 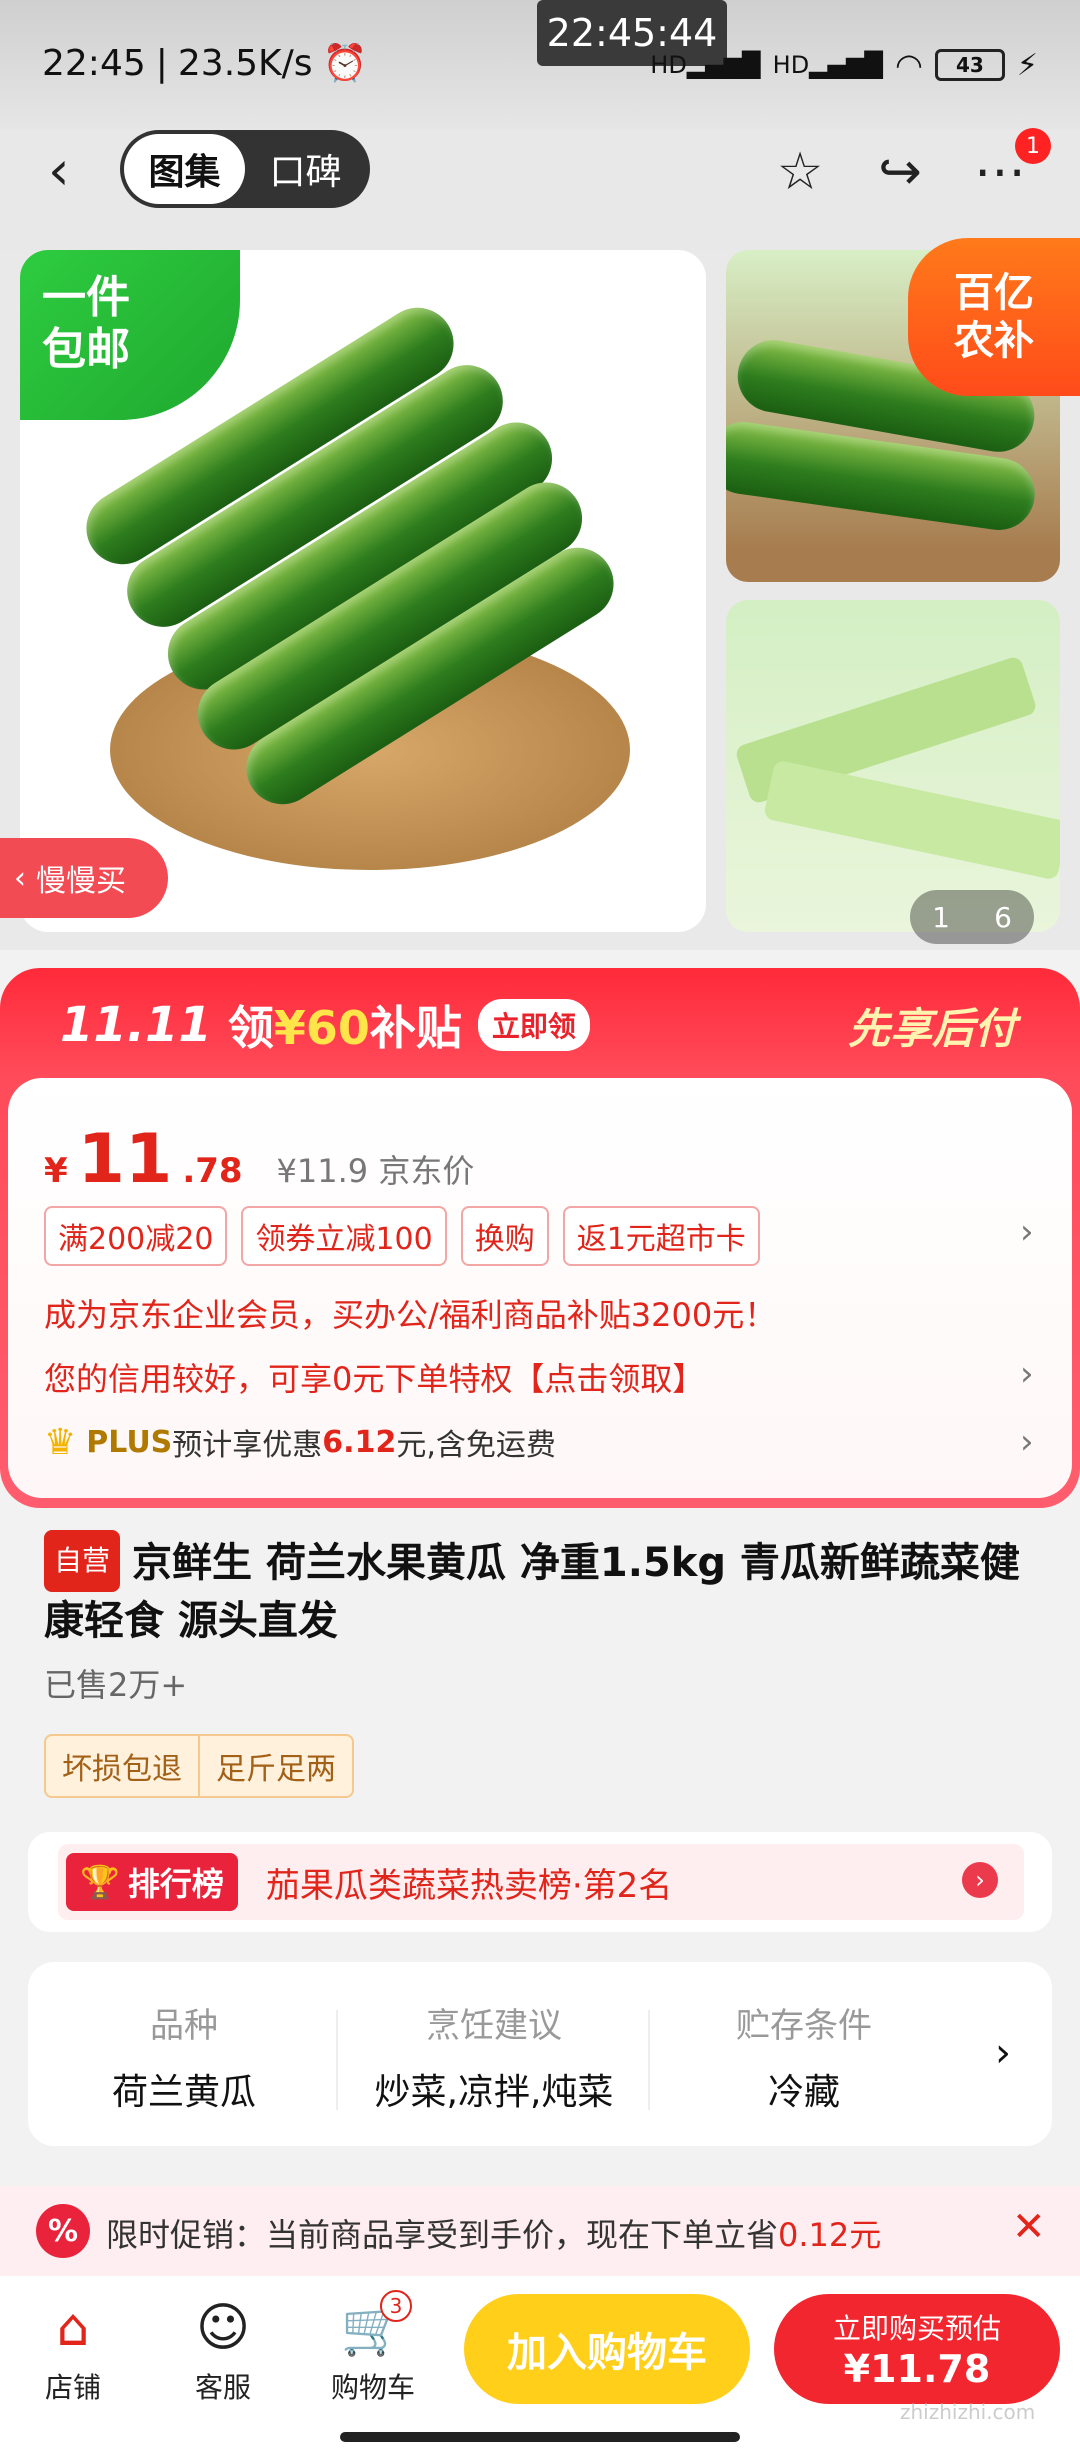 What do you see at coordinates (374, 1377) in the screenshot?
I see `credit-line: 您的信用较好，可享0元下单特权【点击领取】` at bounding box center [374, 1377].